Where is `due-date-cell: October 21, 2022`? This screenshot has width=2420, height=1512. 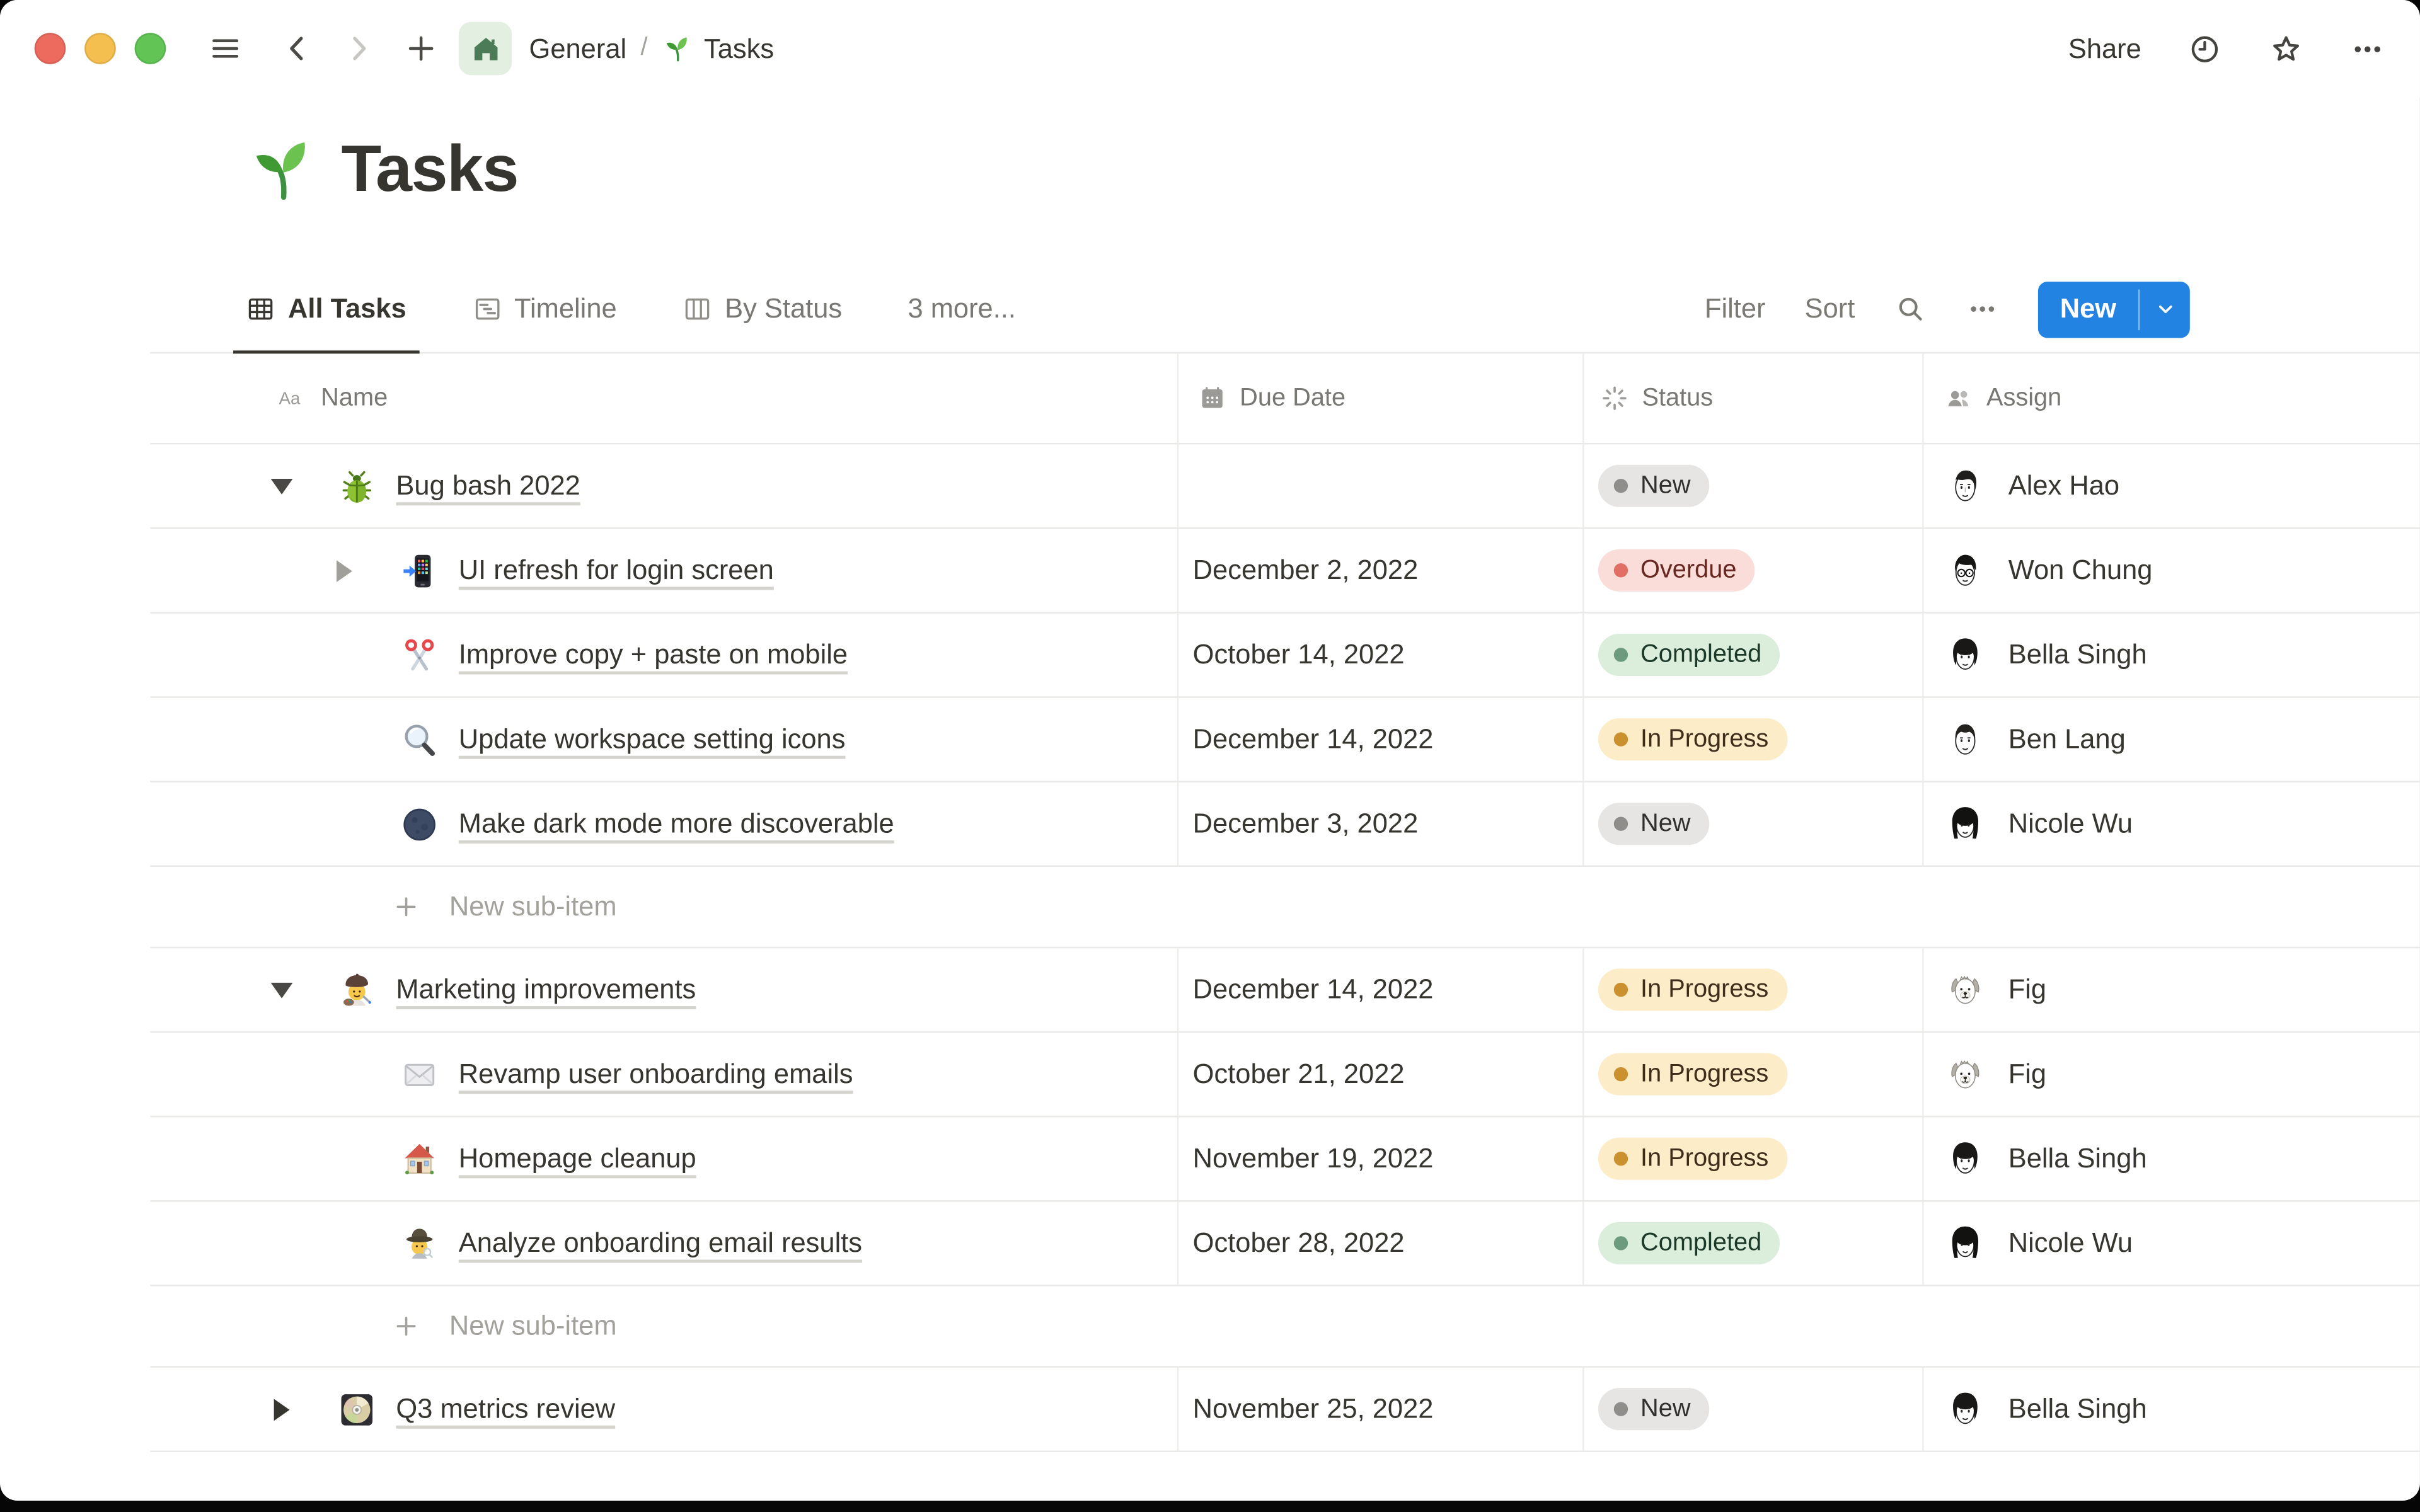
due-date-cell: October 21, 2022 is located at coordinates (1380, 1074).